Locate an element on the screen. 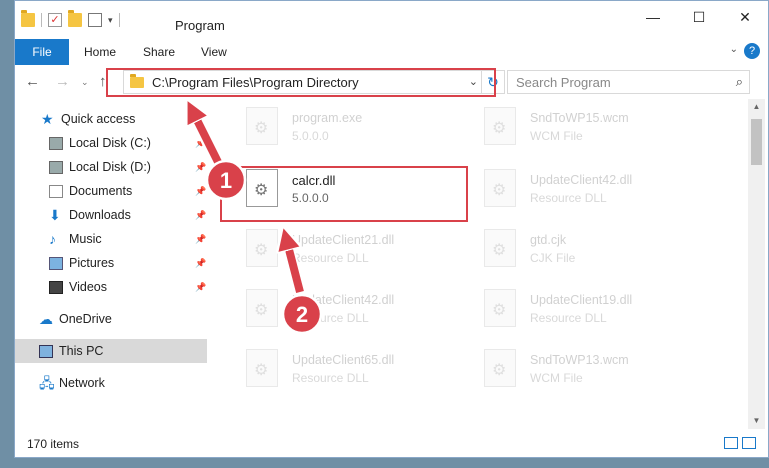 This screenshot has width=769, height=468. file-name: UpdateClient42.dll is located at coordinates (581, 180).